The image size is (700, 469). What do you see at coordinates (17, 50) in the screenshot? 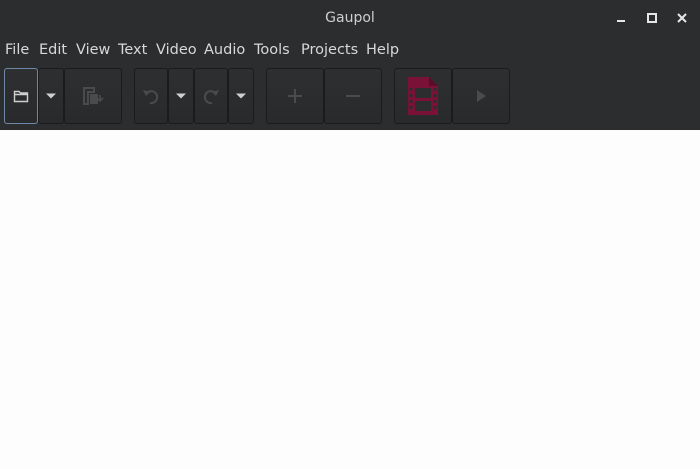
I see `menu-file: File` at bounding box center [17, 50].